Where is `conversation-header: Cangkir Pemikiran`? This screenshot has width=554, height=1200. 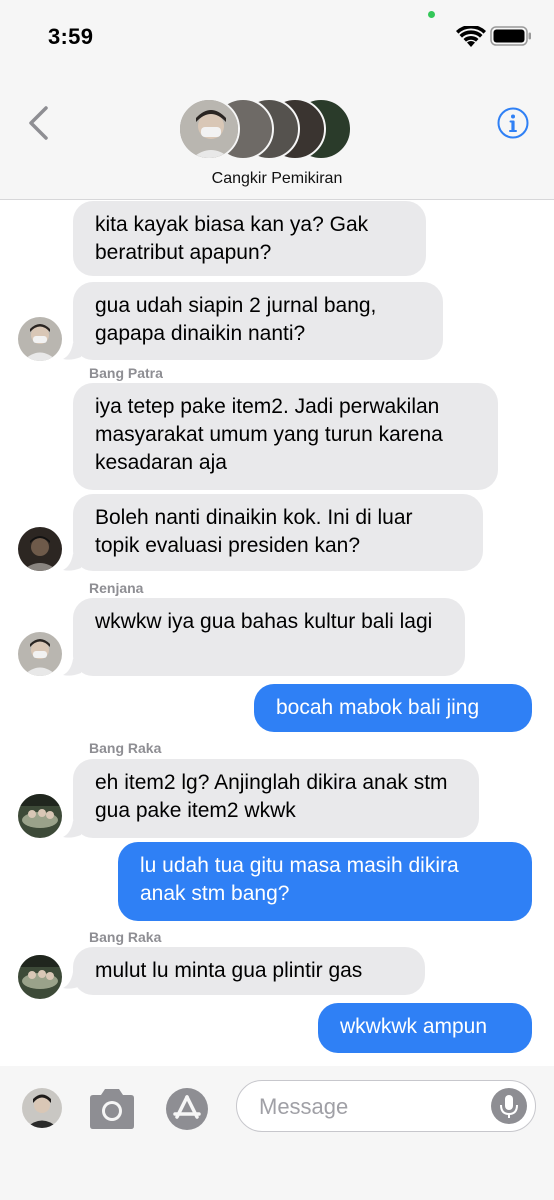
conversation-header: Cangkir Pemikiran is located at coordinates (277, 135).